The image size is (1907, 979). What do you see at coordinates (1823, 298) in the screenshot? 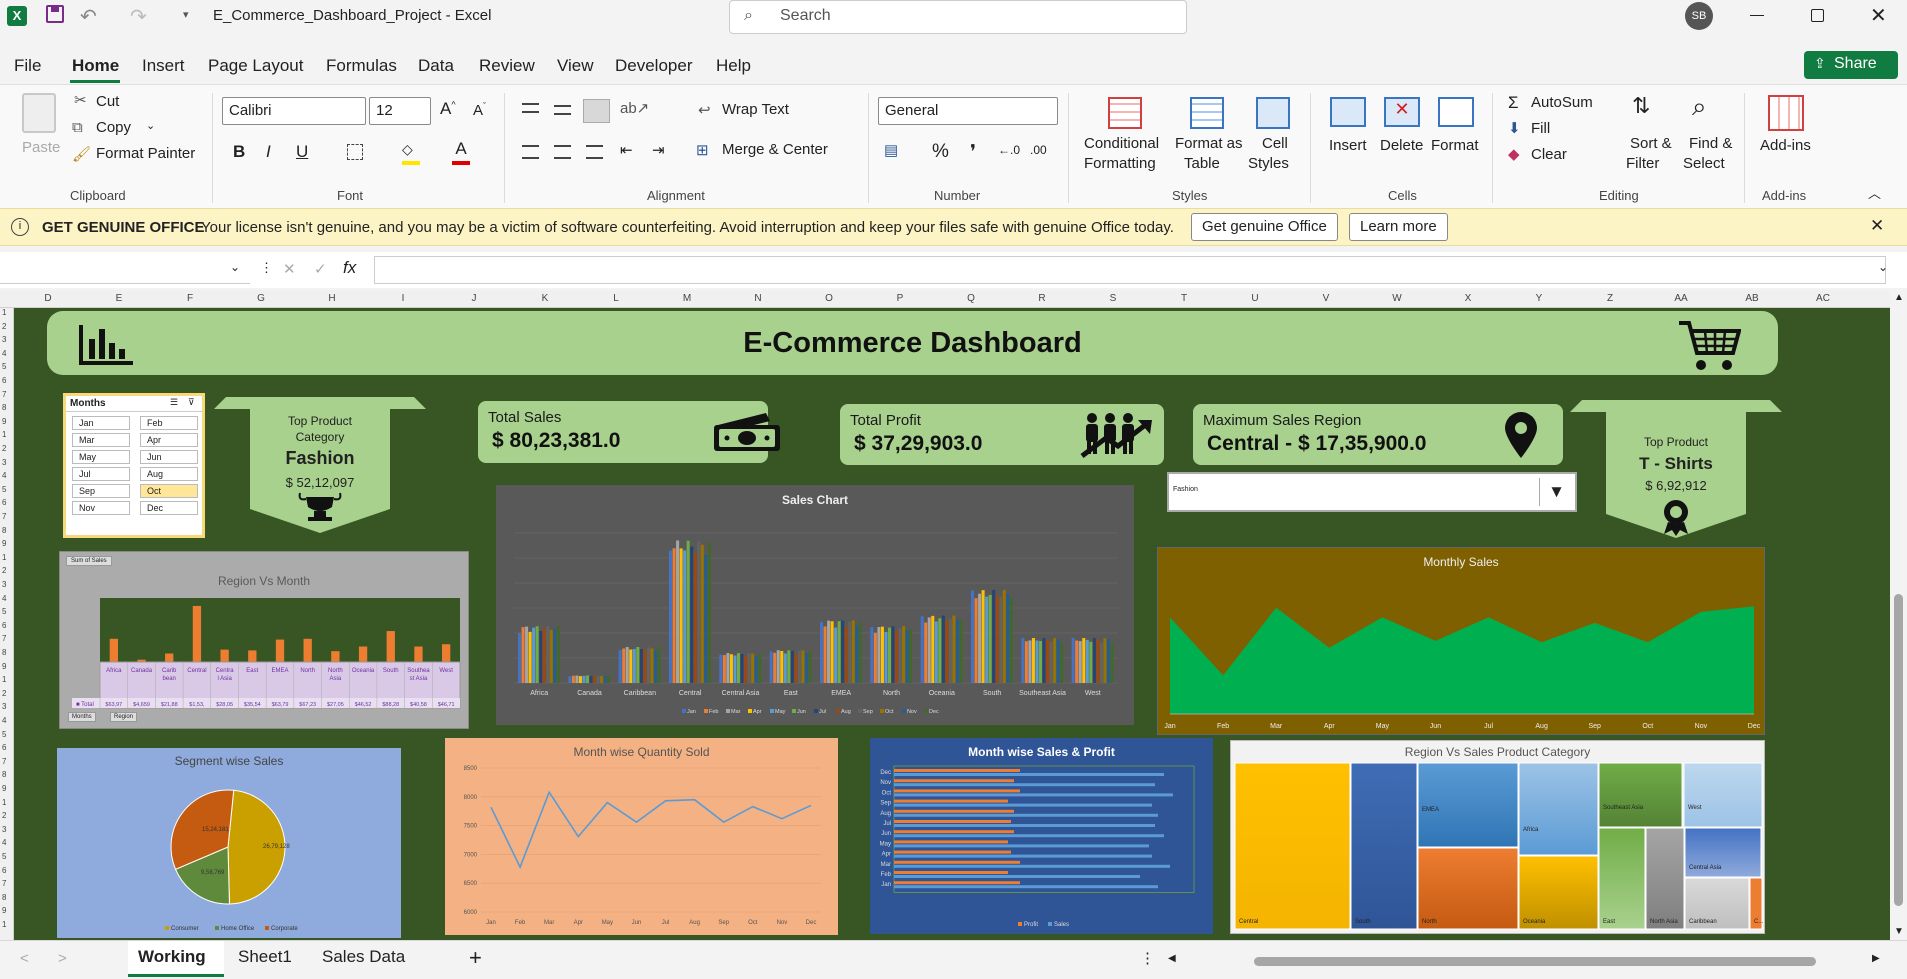
I see `column-header: AC` at bounding box center [1823, 298].